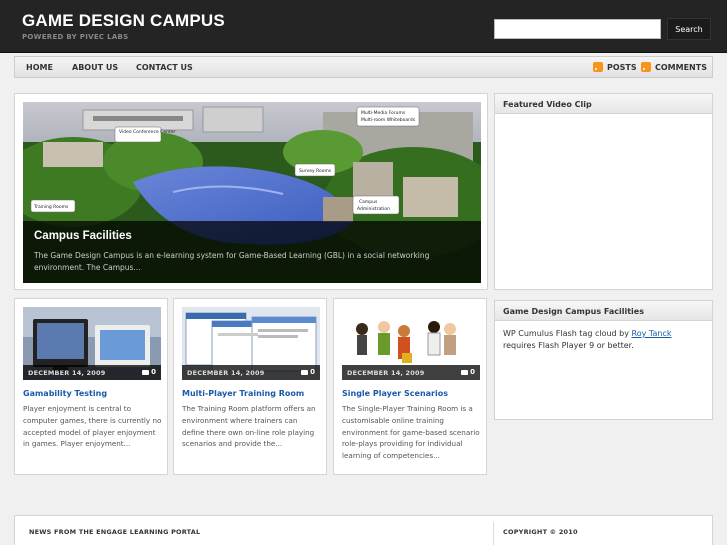 Image resolution: width=727 pixels, height=545 pixels. I want to click on footer-divider, so click(493, 533).